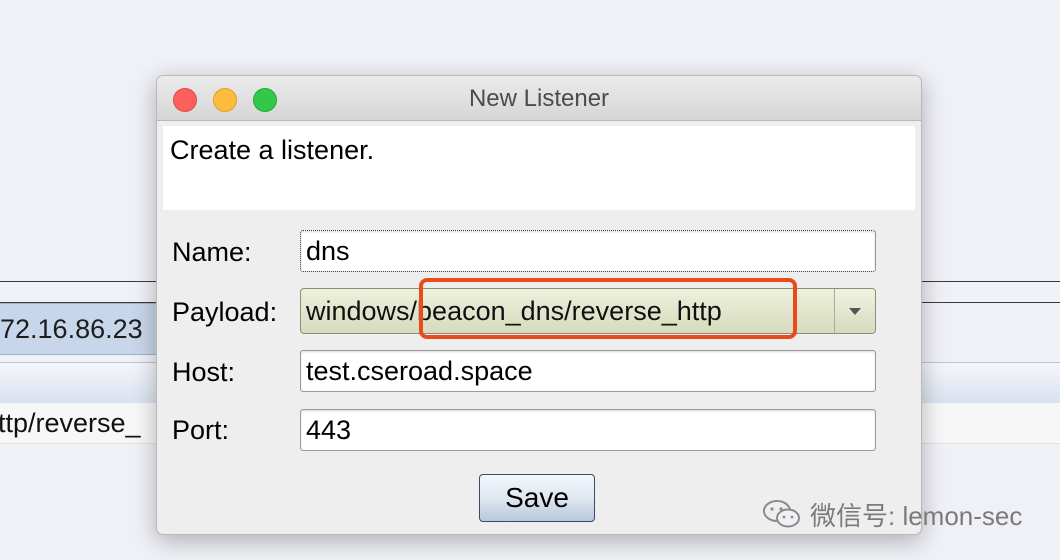  Describe the element at coordinates (90, 329) in the screenshot. I see `bg-ip-cell: 72.16.86.23` at that location.